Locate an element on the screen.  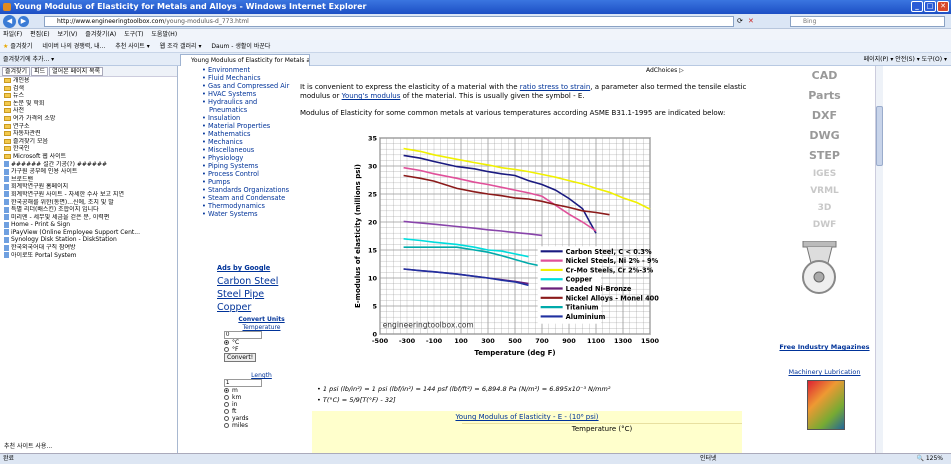
favorite-item: 여가 가격의 소망 is located at coordinates (88, 119).